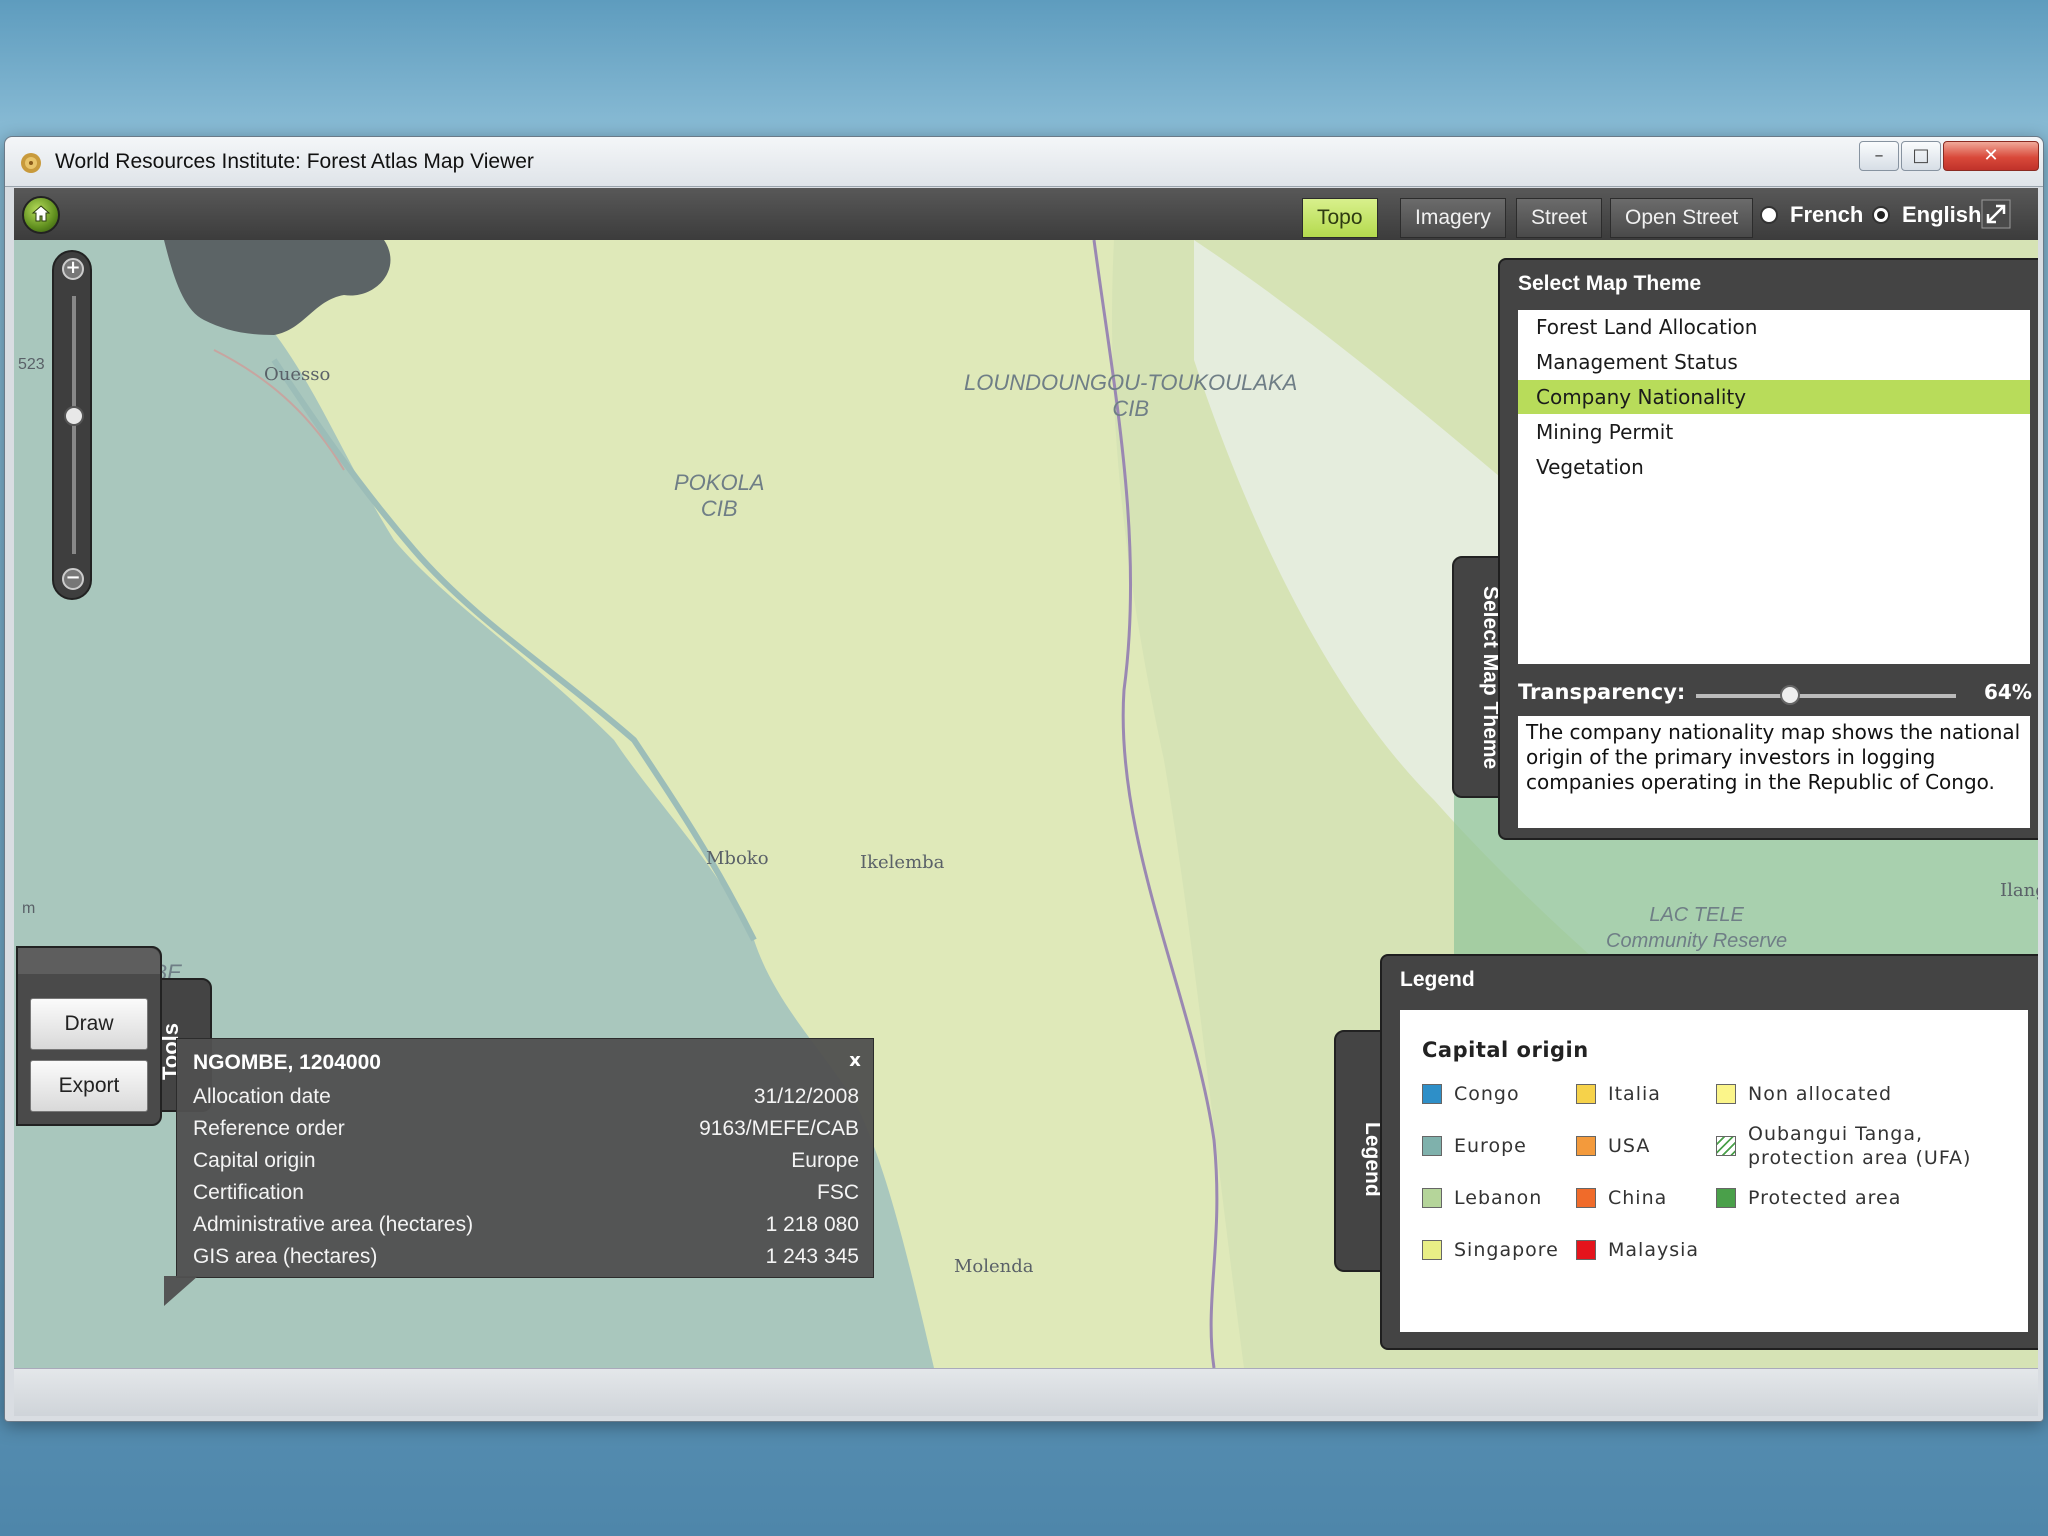 This screenshot has height=1536, width=2048. I want to click on english-radio, so click(1881, 215).